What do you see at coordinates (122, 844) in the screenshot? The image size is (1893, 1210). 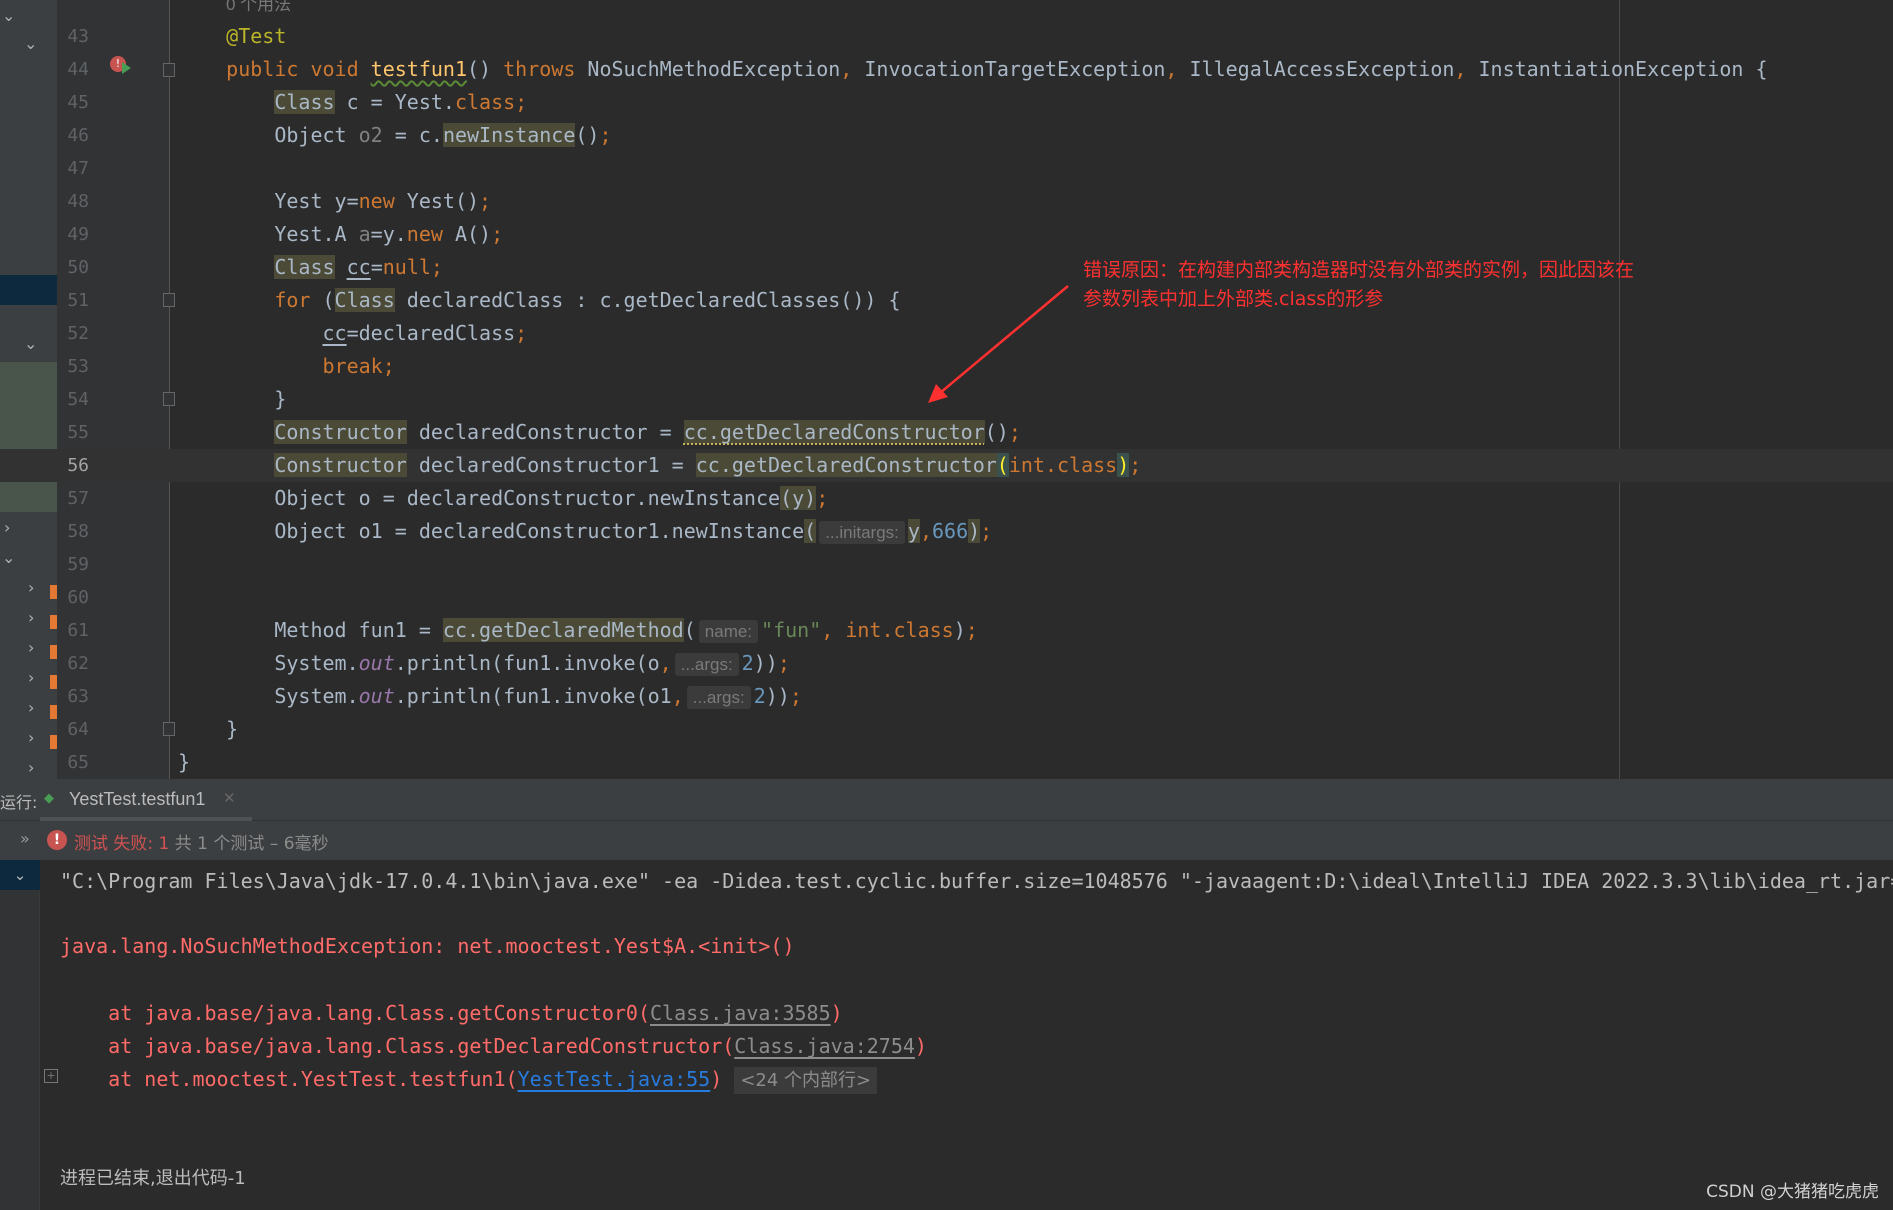 I see `status-fail: 测试 失败: 1` at bounding box center [122, 844].